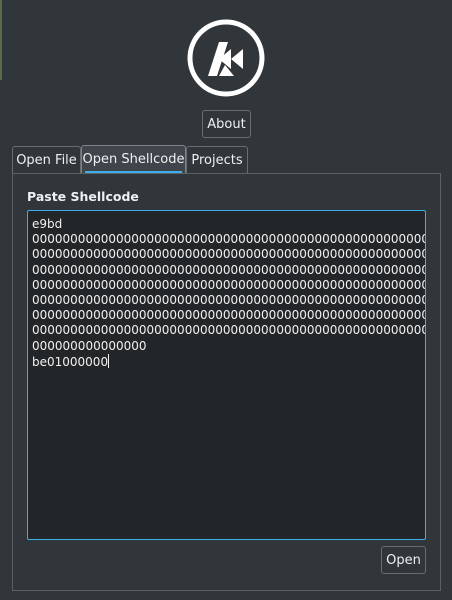 The image size is (452, 600). What do you see at coordinates (226, 58) in the screenshot?
I see `rewind-logo-icon` at bounding box center [226, 58].